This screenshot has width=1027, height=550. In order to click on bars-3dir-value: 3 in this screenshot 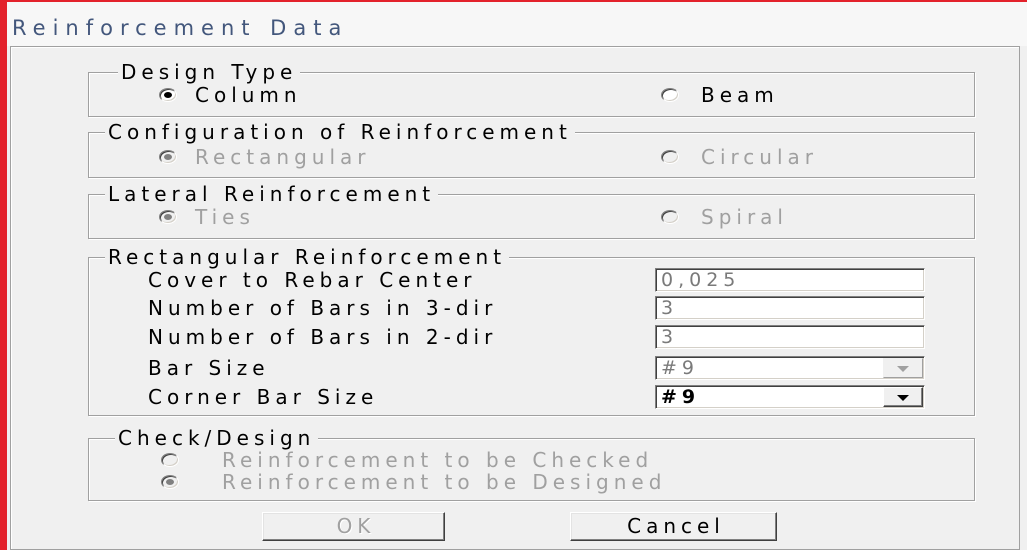, I will do `click(670, 308)`.